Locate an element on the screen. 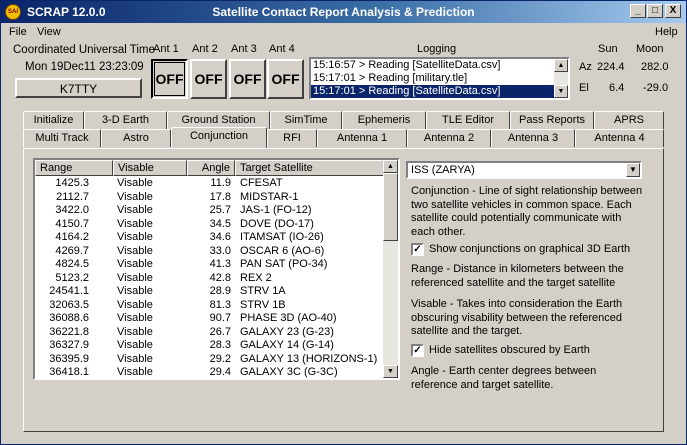 This screenshot has height=445, width=687. range-cell: 2112.7 is located at coordinates (72, 196).